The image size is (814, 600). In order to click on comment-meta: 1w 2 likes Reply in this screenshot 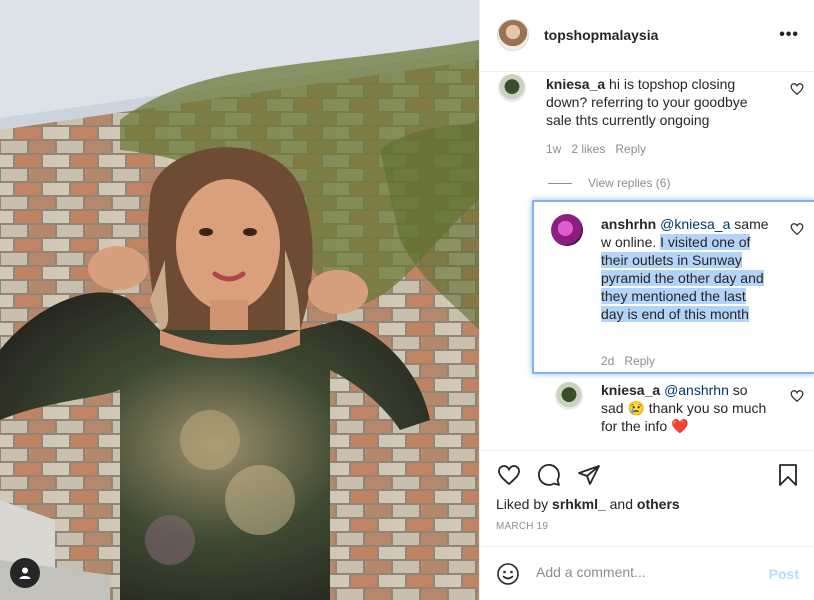, I will do `click(601, 149)`.